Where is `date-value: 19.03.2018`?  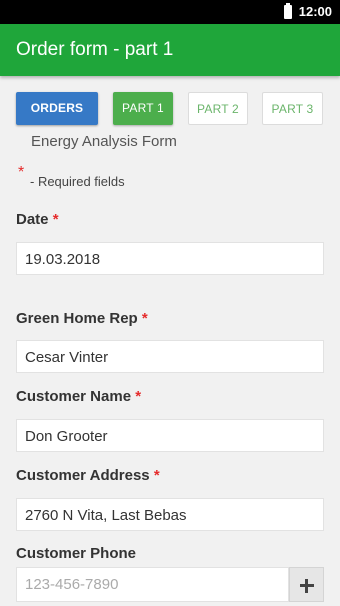 date-value: 19.03.2018 is located at coordinates (63, 259).